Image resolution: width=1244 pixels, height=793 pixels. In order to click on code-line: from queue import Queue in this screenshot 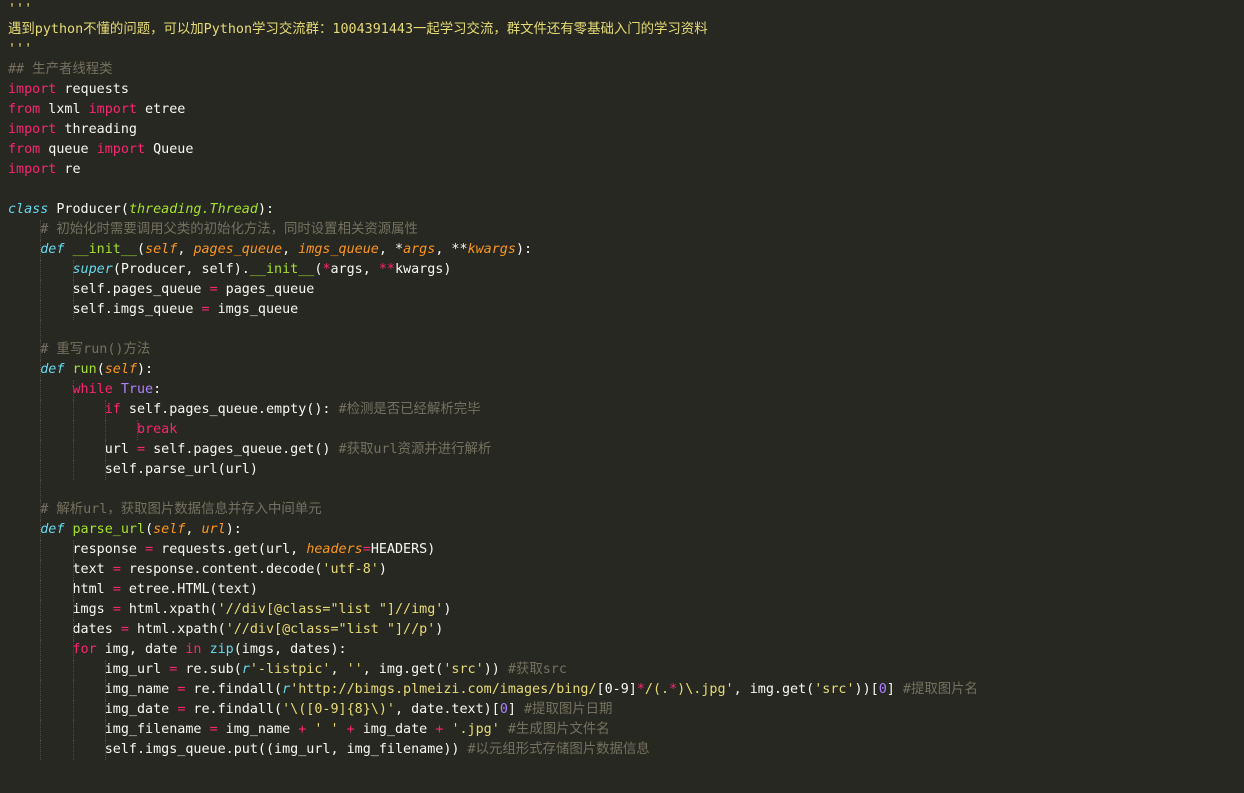, I will do `click(622, 150)`.